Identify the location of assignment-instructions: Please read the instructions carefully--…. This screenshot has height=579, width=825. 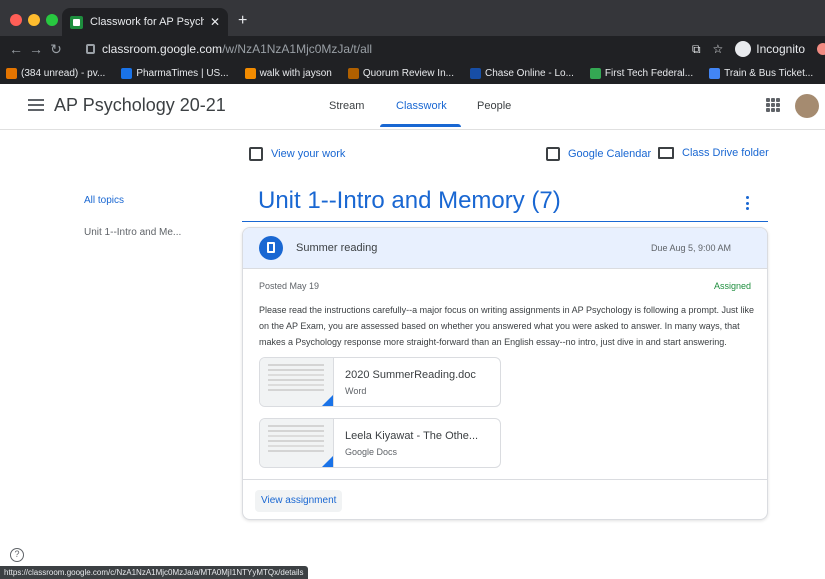
(507, 326).